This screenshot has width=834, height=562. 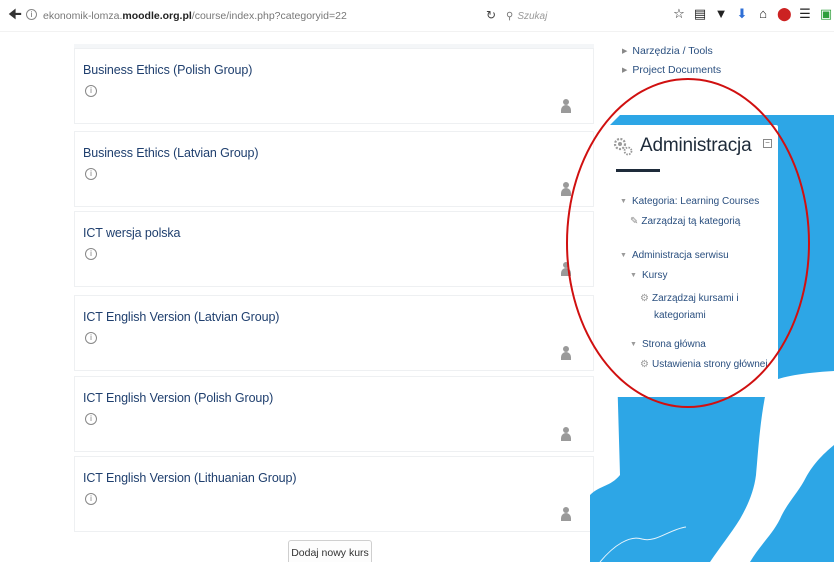 I want to click on menu-icon: ☰, so click(x=805, y=14).